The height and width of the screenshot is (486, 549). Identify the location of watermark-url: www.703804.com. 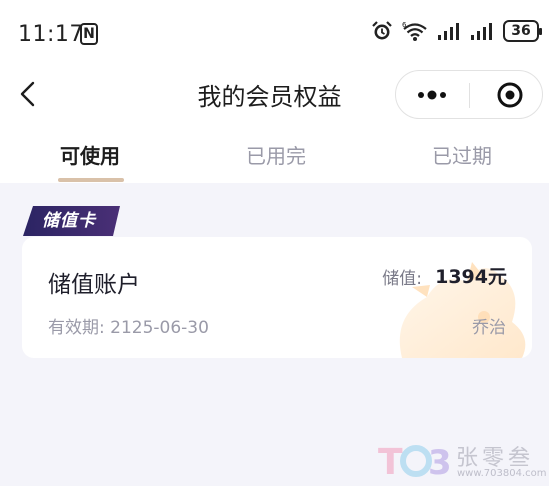
(502, 473).